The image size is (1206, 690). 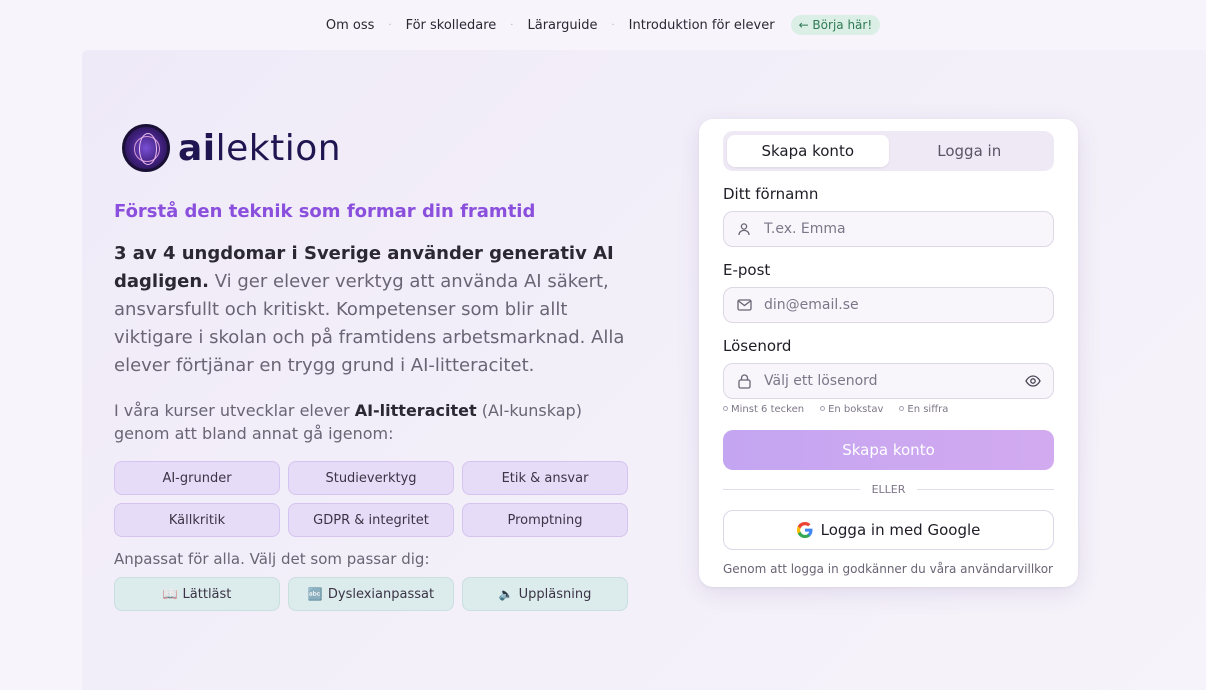 I want to click on google-login-button: Logga in med Google, so click(x=888, y=530).